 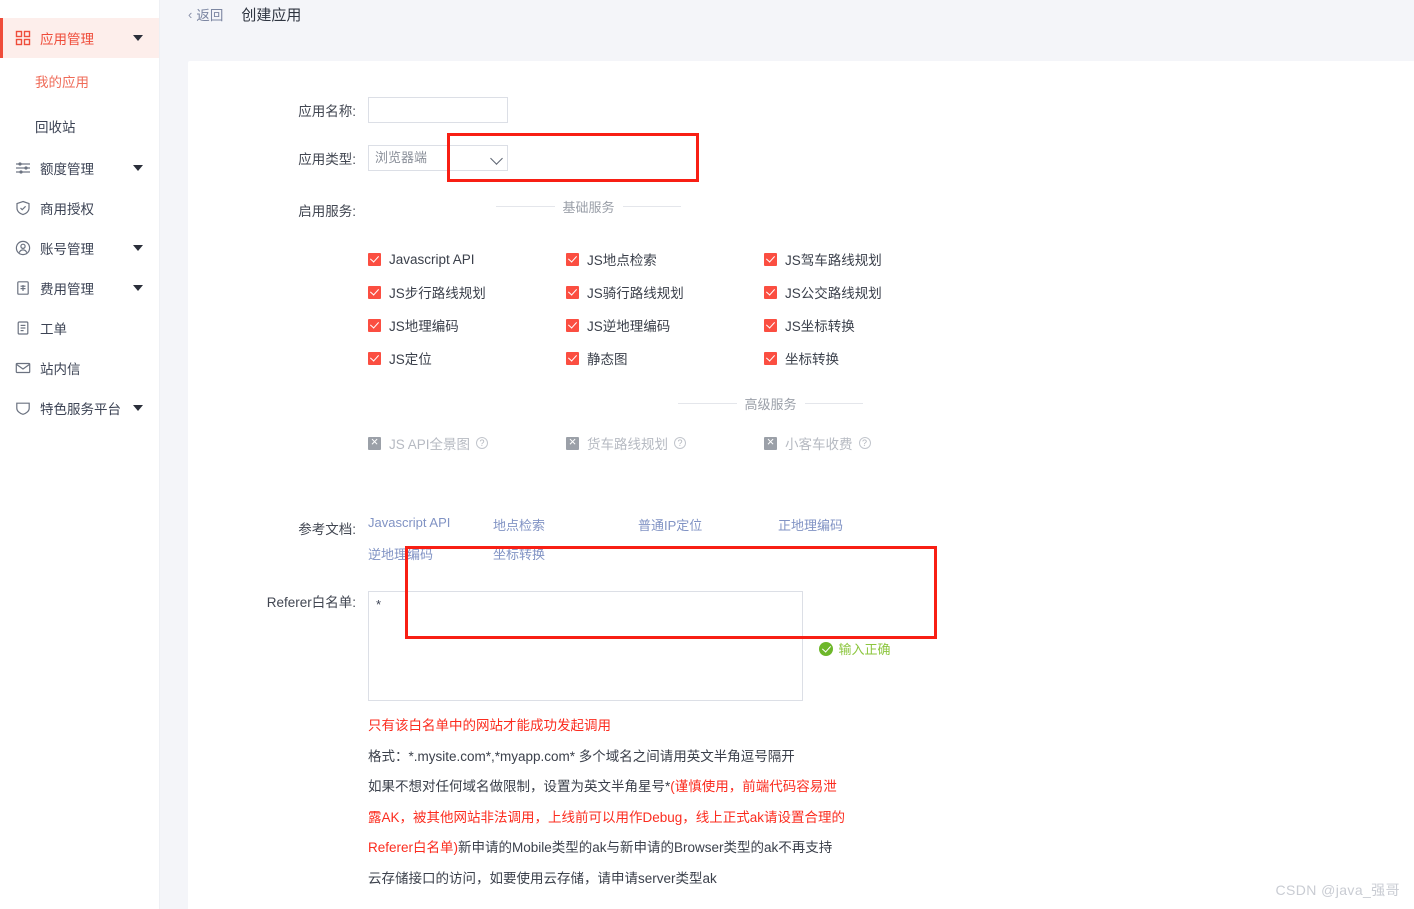 I want to click on sidebar-item-featured-service-platform: 特色服务平台, so click(x=79, y=408).